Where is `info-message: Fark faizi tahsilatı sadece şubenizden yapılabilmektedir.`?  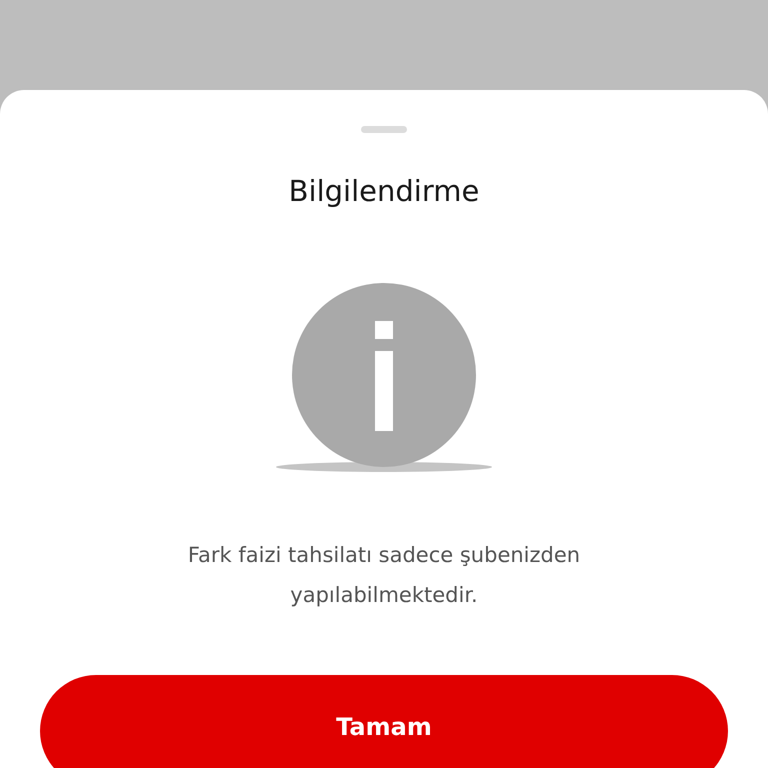 info-message: Fark faizi tahsilatı sadece şubenizden yapılabilmektedir. is located at coordinates (384, 575).